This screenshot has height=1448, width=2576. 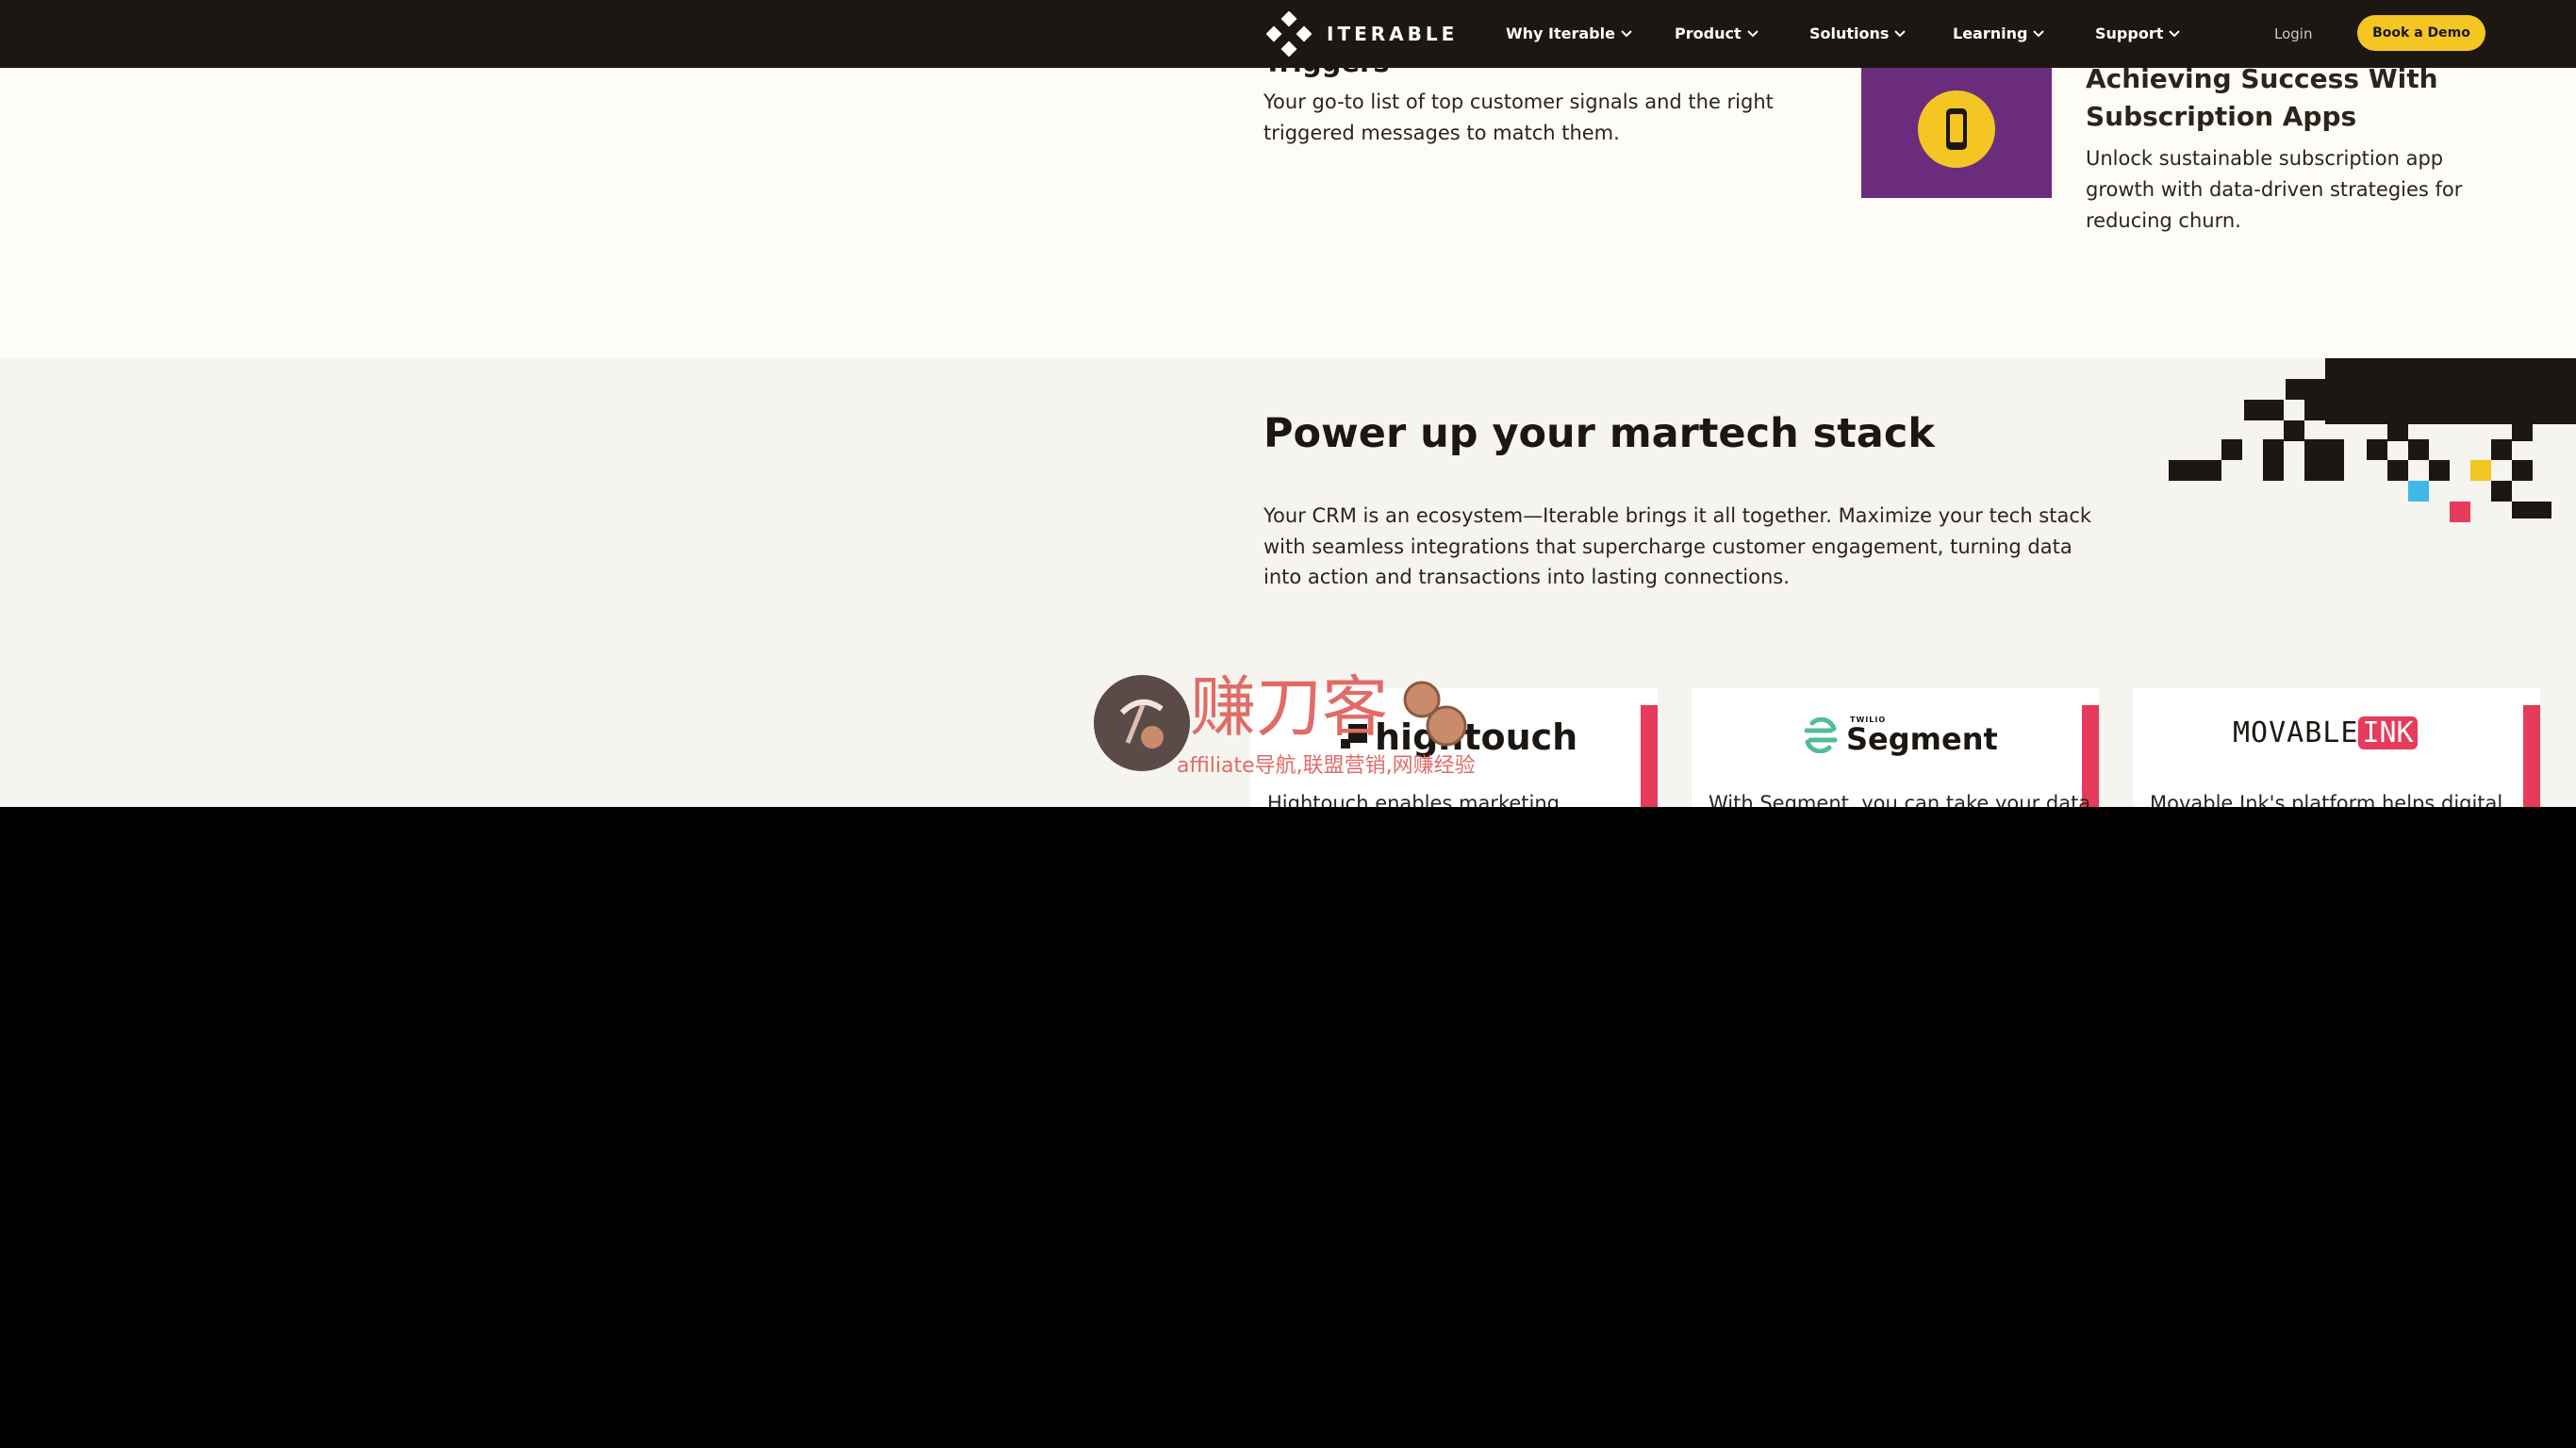 What do you see at coordinates (1393, 34) in the screenshot?
I see `brand-name: ITERABLE` at bounding box center [1393, 34].